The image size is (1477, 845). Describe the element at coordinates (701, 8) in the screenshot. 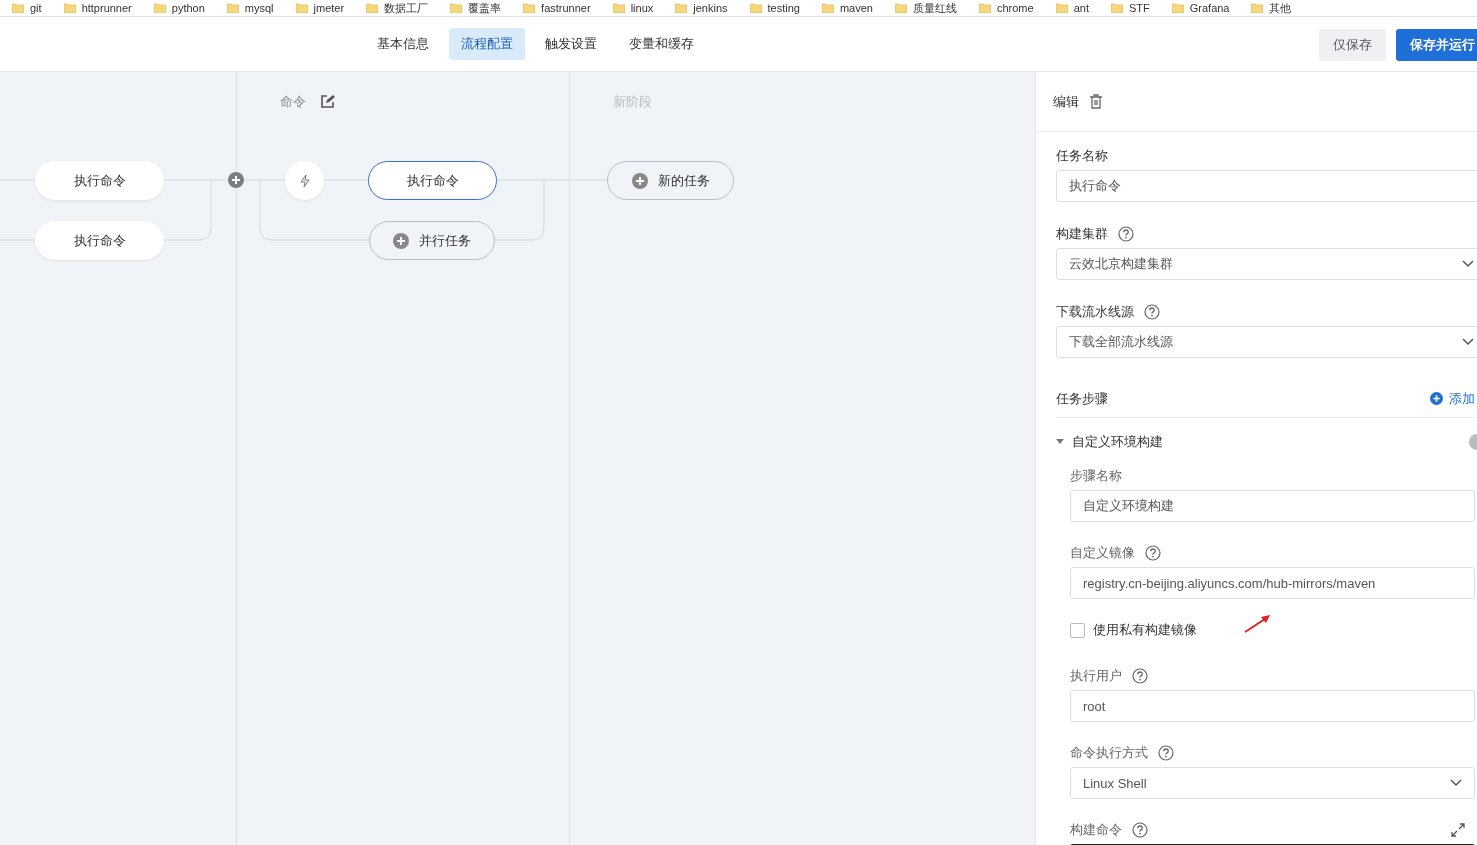

I see `bookmark: jenkins` at that location.